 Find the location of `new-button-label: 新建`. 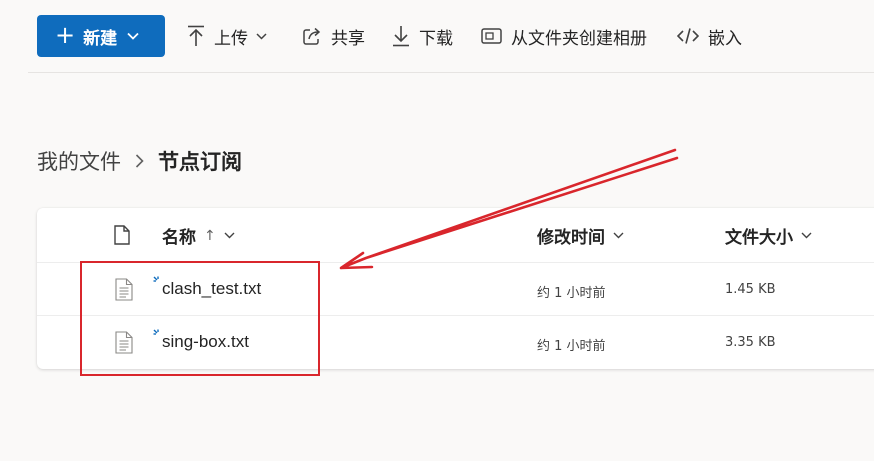

new-button-label: 新建 is located at coordinates (100, 38).